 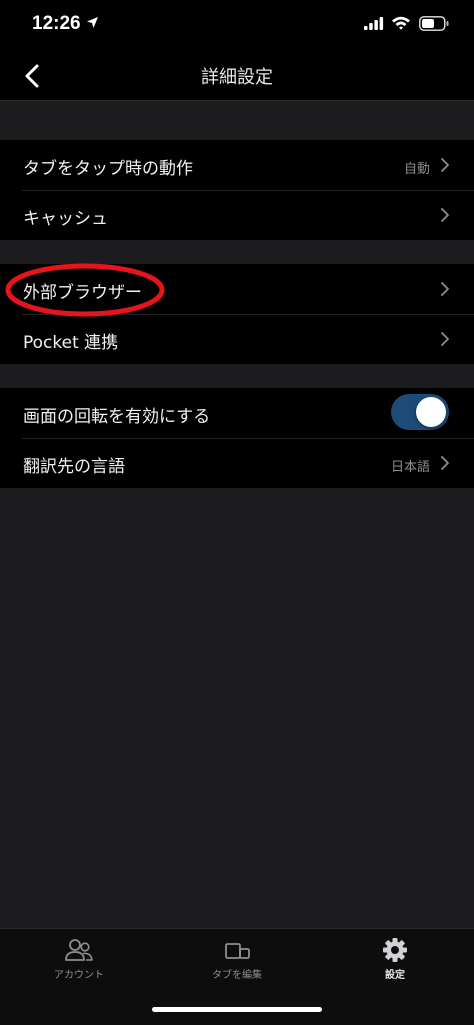 What do you see at coordinates (237, 1009) in the screenshot?
I see `home-indicator` at bounding box center [237, 1009].